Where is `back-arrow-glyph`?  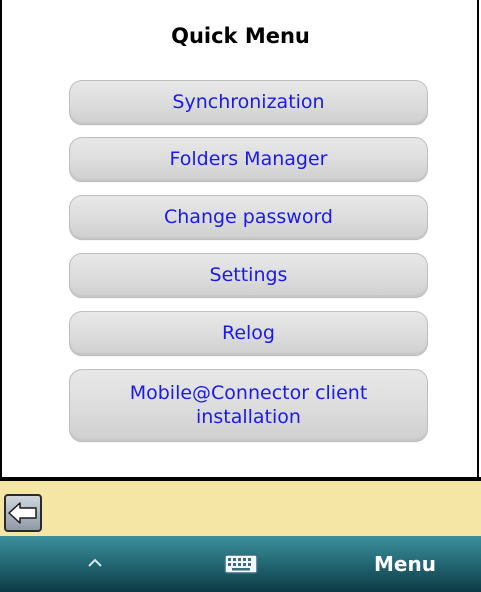
back-arrow-glyph is located at coordinates (22, 513).